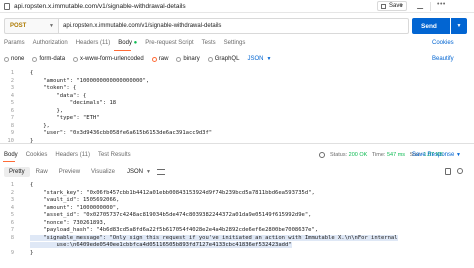 The height and width of the screenshot is (268, 474). Describe the element at coordinates (443, 43) in the screenshot. I see `cookies-link: Cookies` at that location.